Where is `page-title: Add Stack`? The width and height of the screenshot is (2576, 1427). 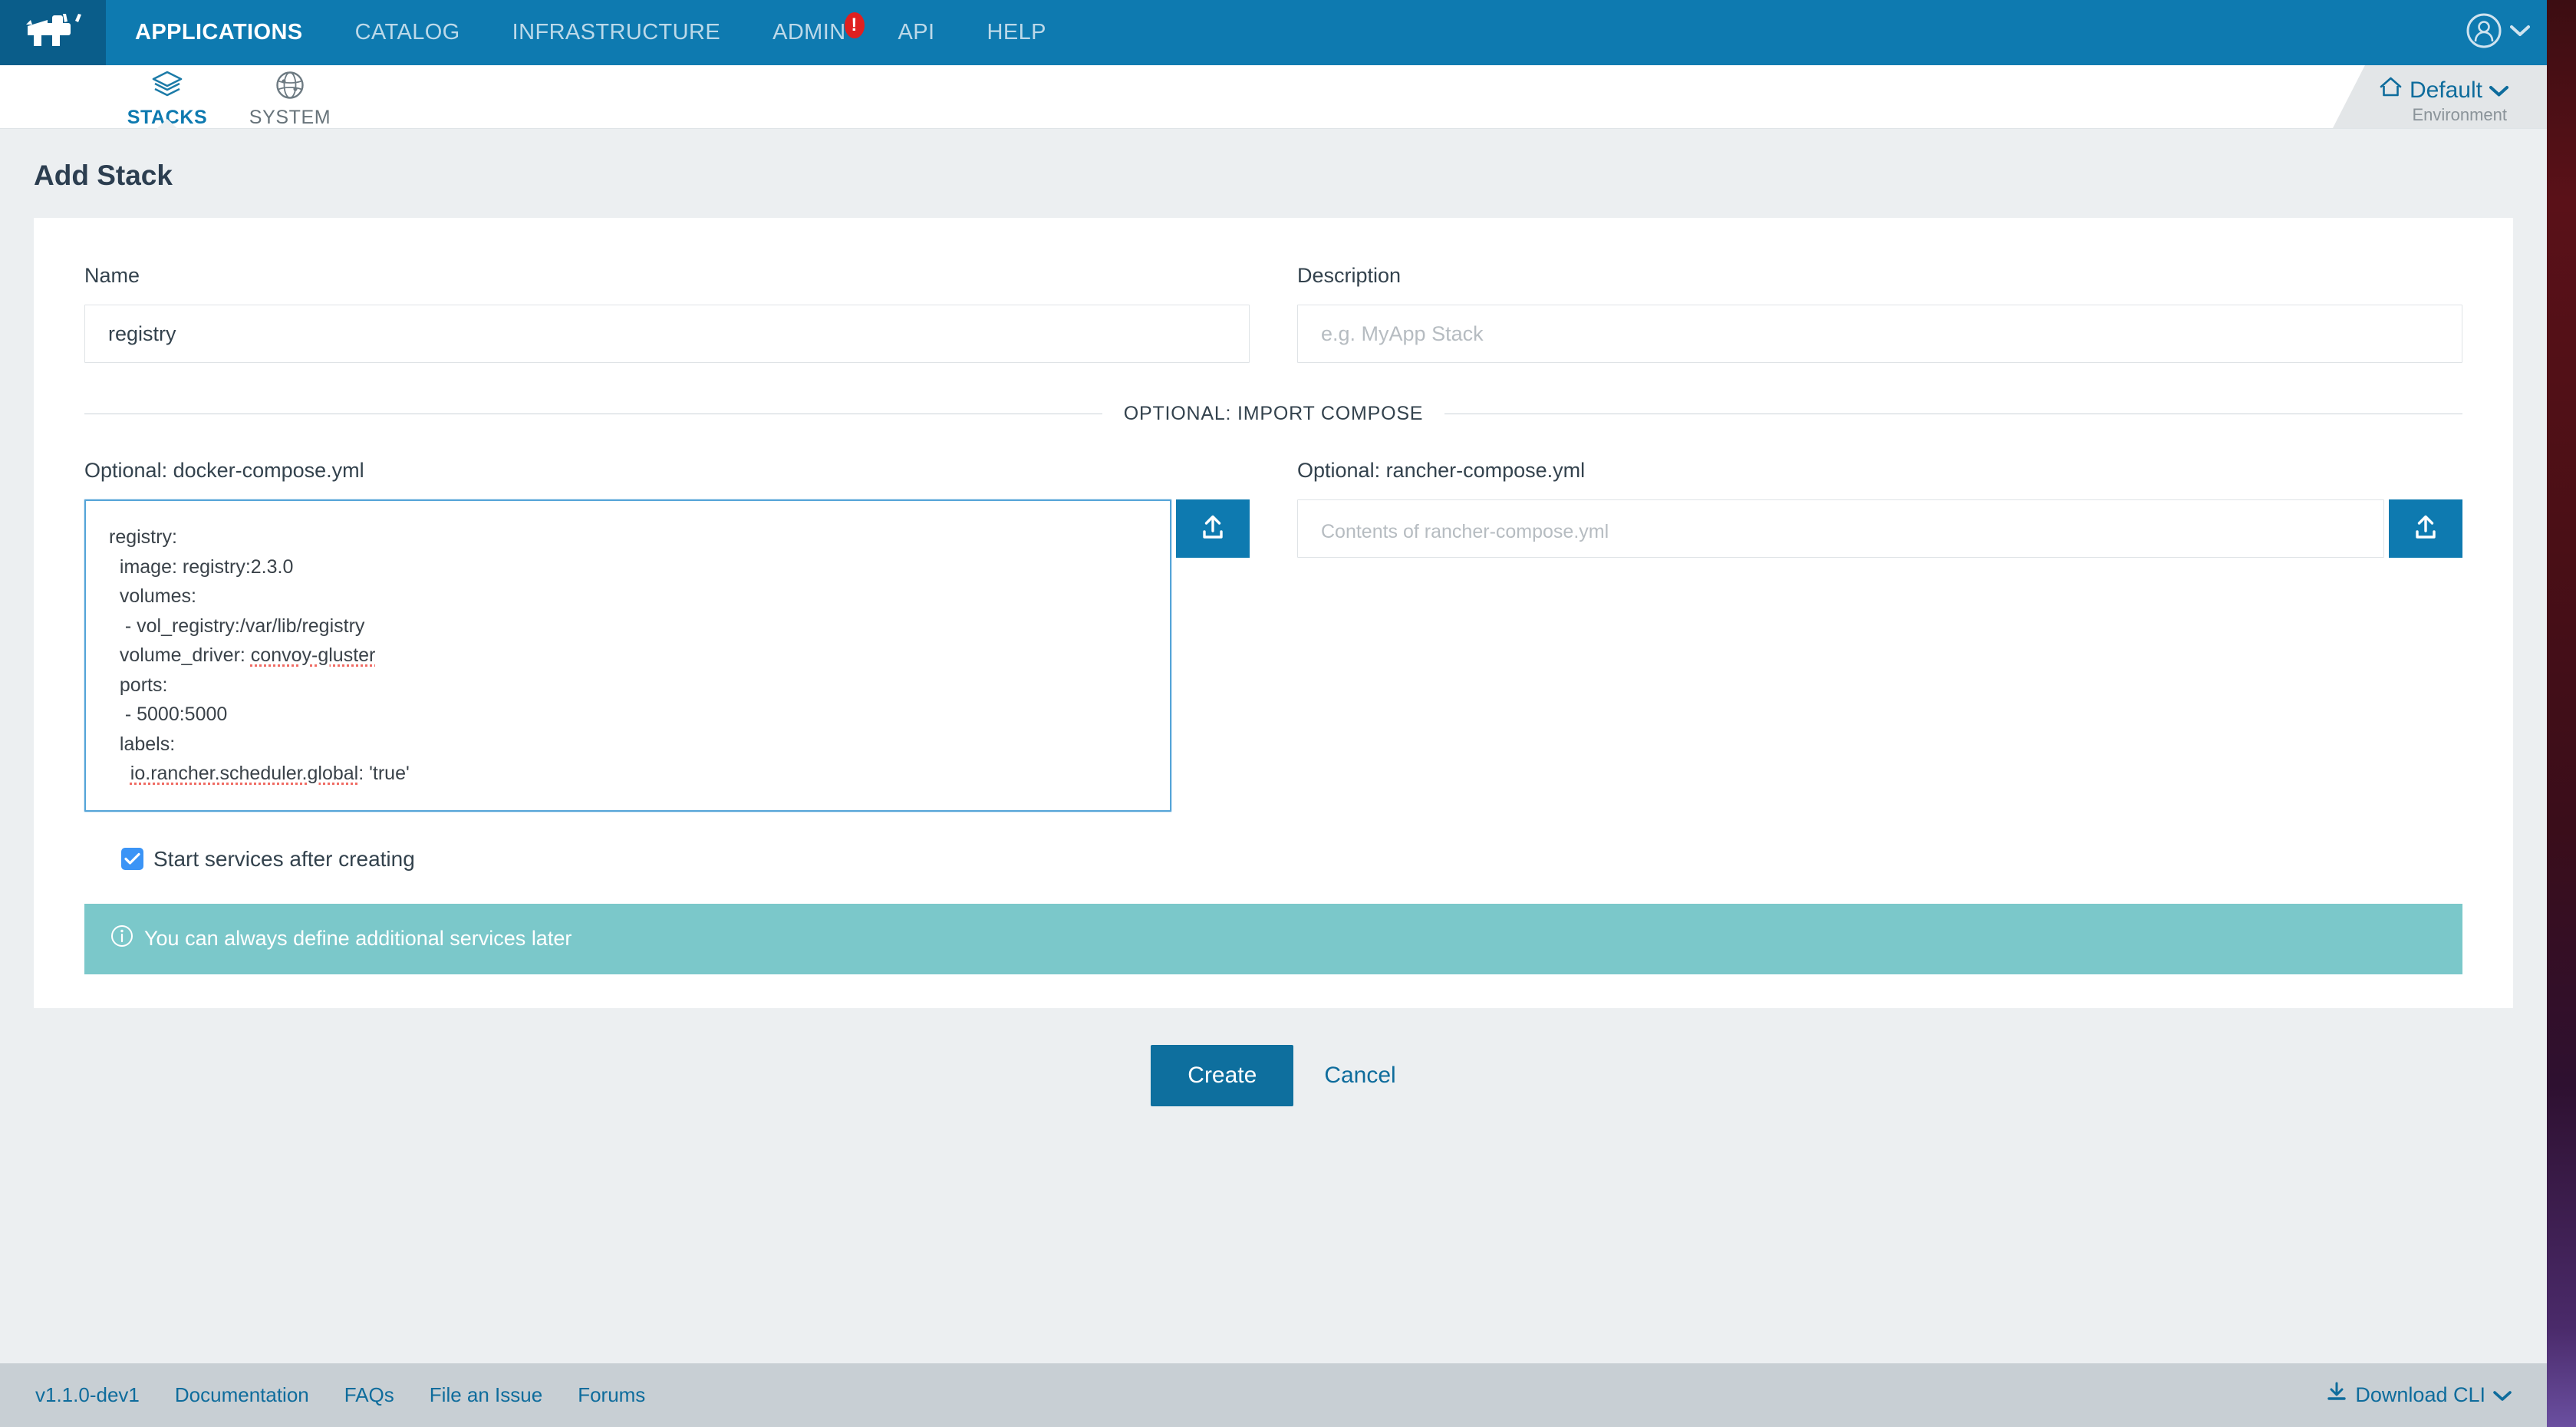 page-title: Add Stack is located at coordinates (1273, 173).